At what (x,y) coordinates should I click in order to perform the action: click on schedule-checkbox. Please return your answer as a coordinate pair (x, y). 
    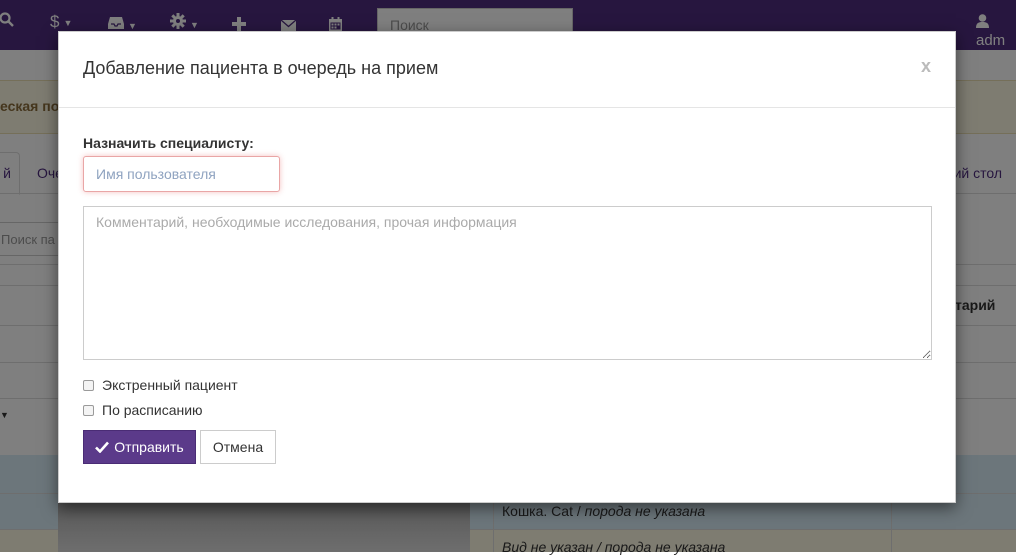
    Looking at the image, I should click on (88, 410).